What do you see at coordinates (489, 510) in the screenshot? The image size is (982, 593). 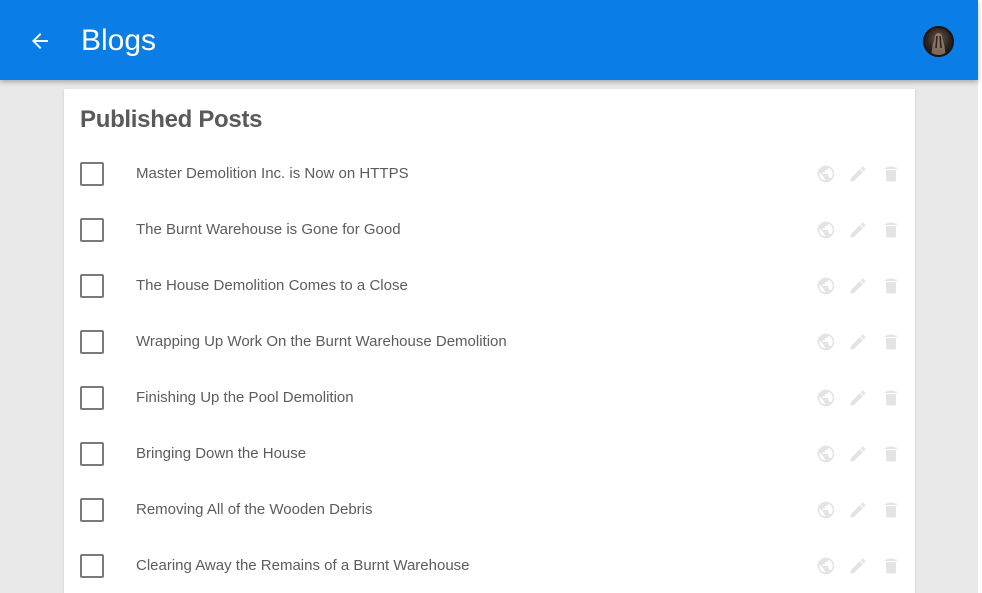 I see `post-row: Removing All of the Wooden Debris` at bounding box center [489, 510].